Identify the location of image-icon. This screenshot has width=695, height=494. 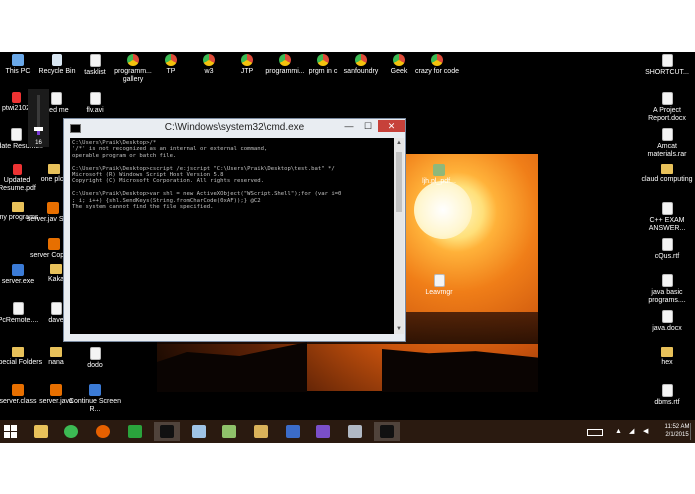
(439, 170).